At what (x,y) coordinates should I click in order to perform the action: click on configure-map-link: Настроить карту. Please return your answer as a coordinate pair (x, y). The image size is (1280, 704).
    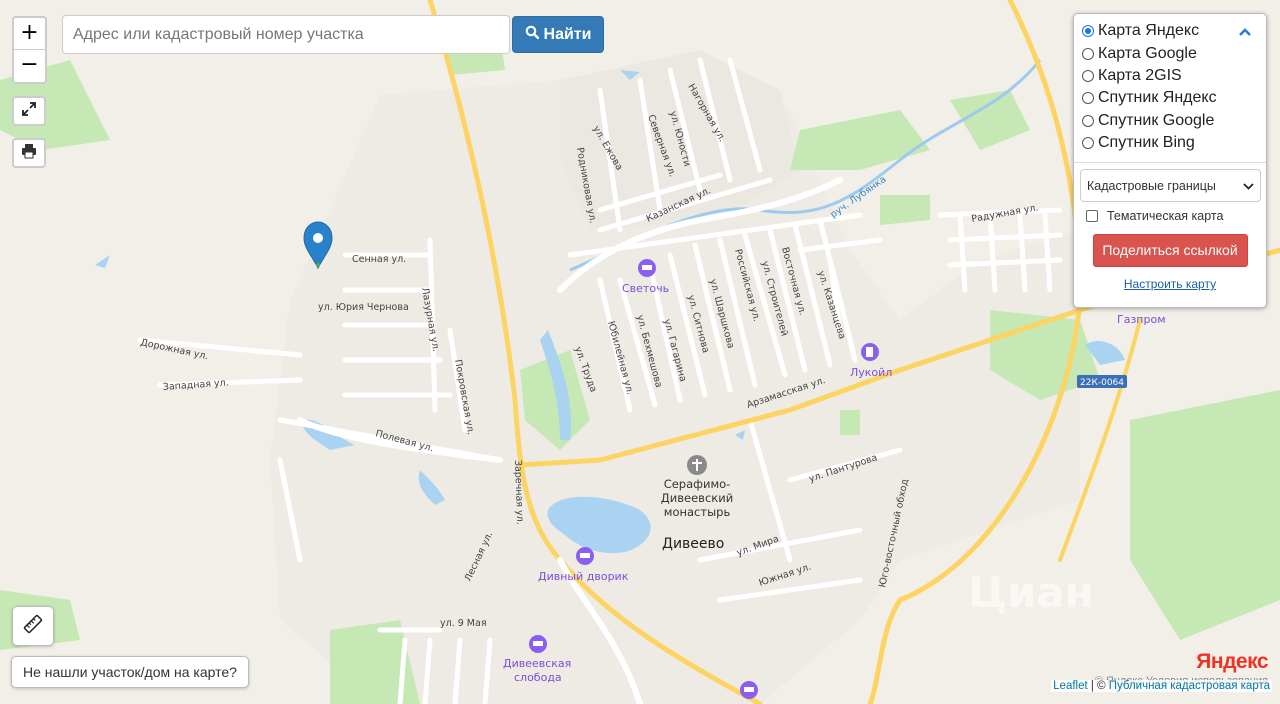
    Looking at the image, I should click on (1170, 284).